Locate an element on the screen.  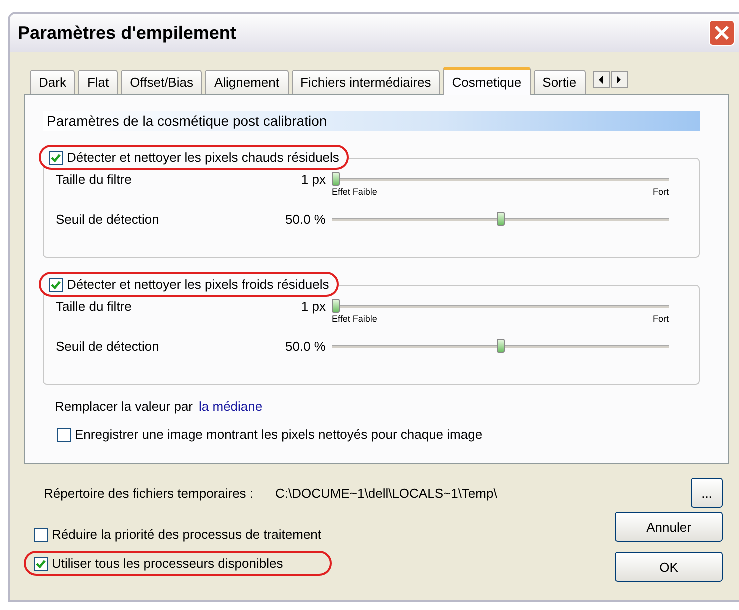
right-arrow-icon is located at coordinates (619, 79).